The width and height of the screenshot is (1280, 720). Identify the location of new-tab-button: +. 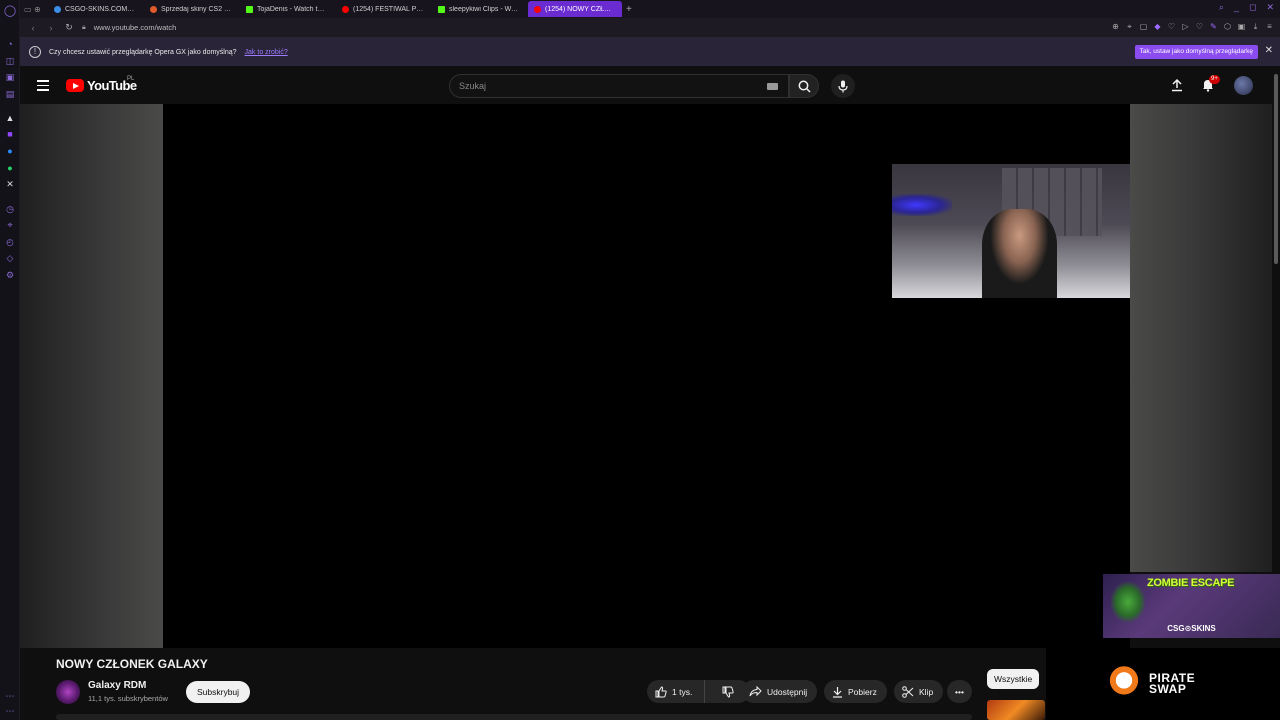
(629, 9).